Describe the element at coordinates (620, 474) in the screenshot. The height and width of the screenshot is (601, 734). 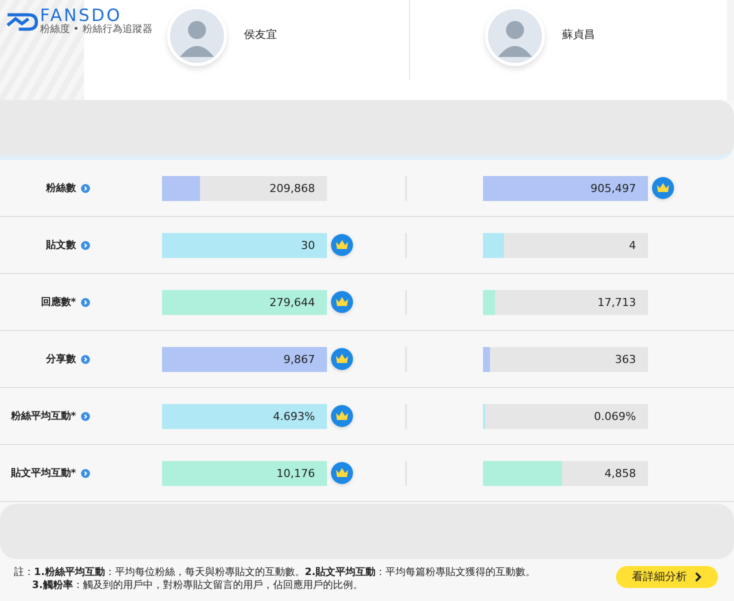
I see `metric-value: 4,858` at that location.